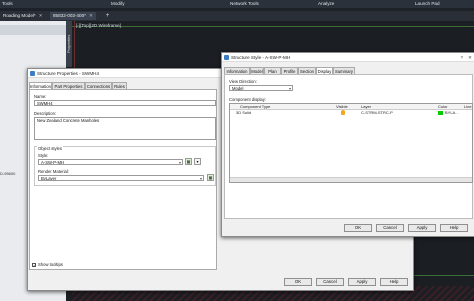 This screenshot has width=474, height=301. Describe the element at coordinates (50, 148) in the screenshot. I see `object-styles-label: Object styles` at that location.